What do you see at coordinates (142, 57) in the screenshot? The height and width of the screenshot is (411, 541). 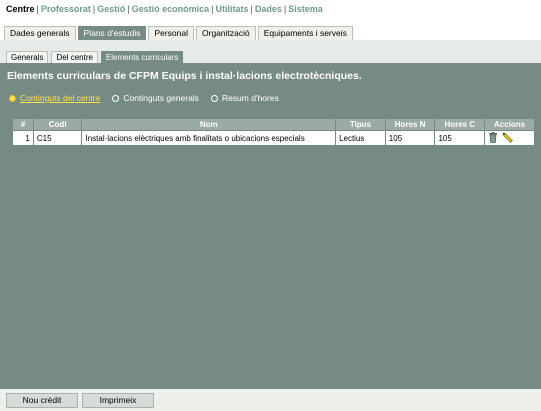 I see `subtab-elements-curriculars: Elements curriculars` at bounding box center [142, 57].